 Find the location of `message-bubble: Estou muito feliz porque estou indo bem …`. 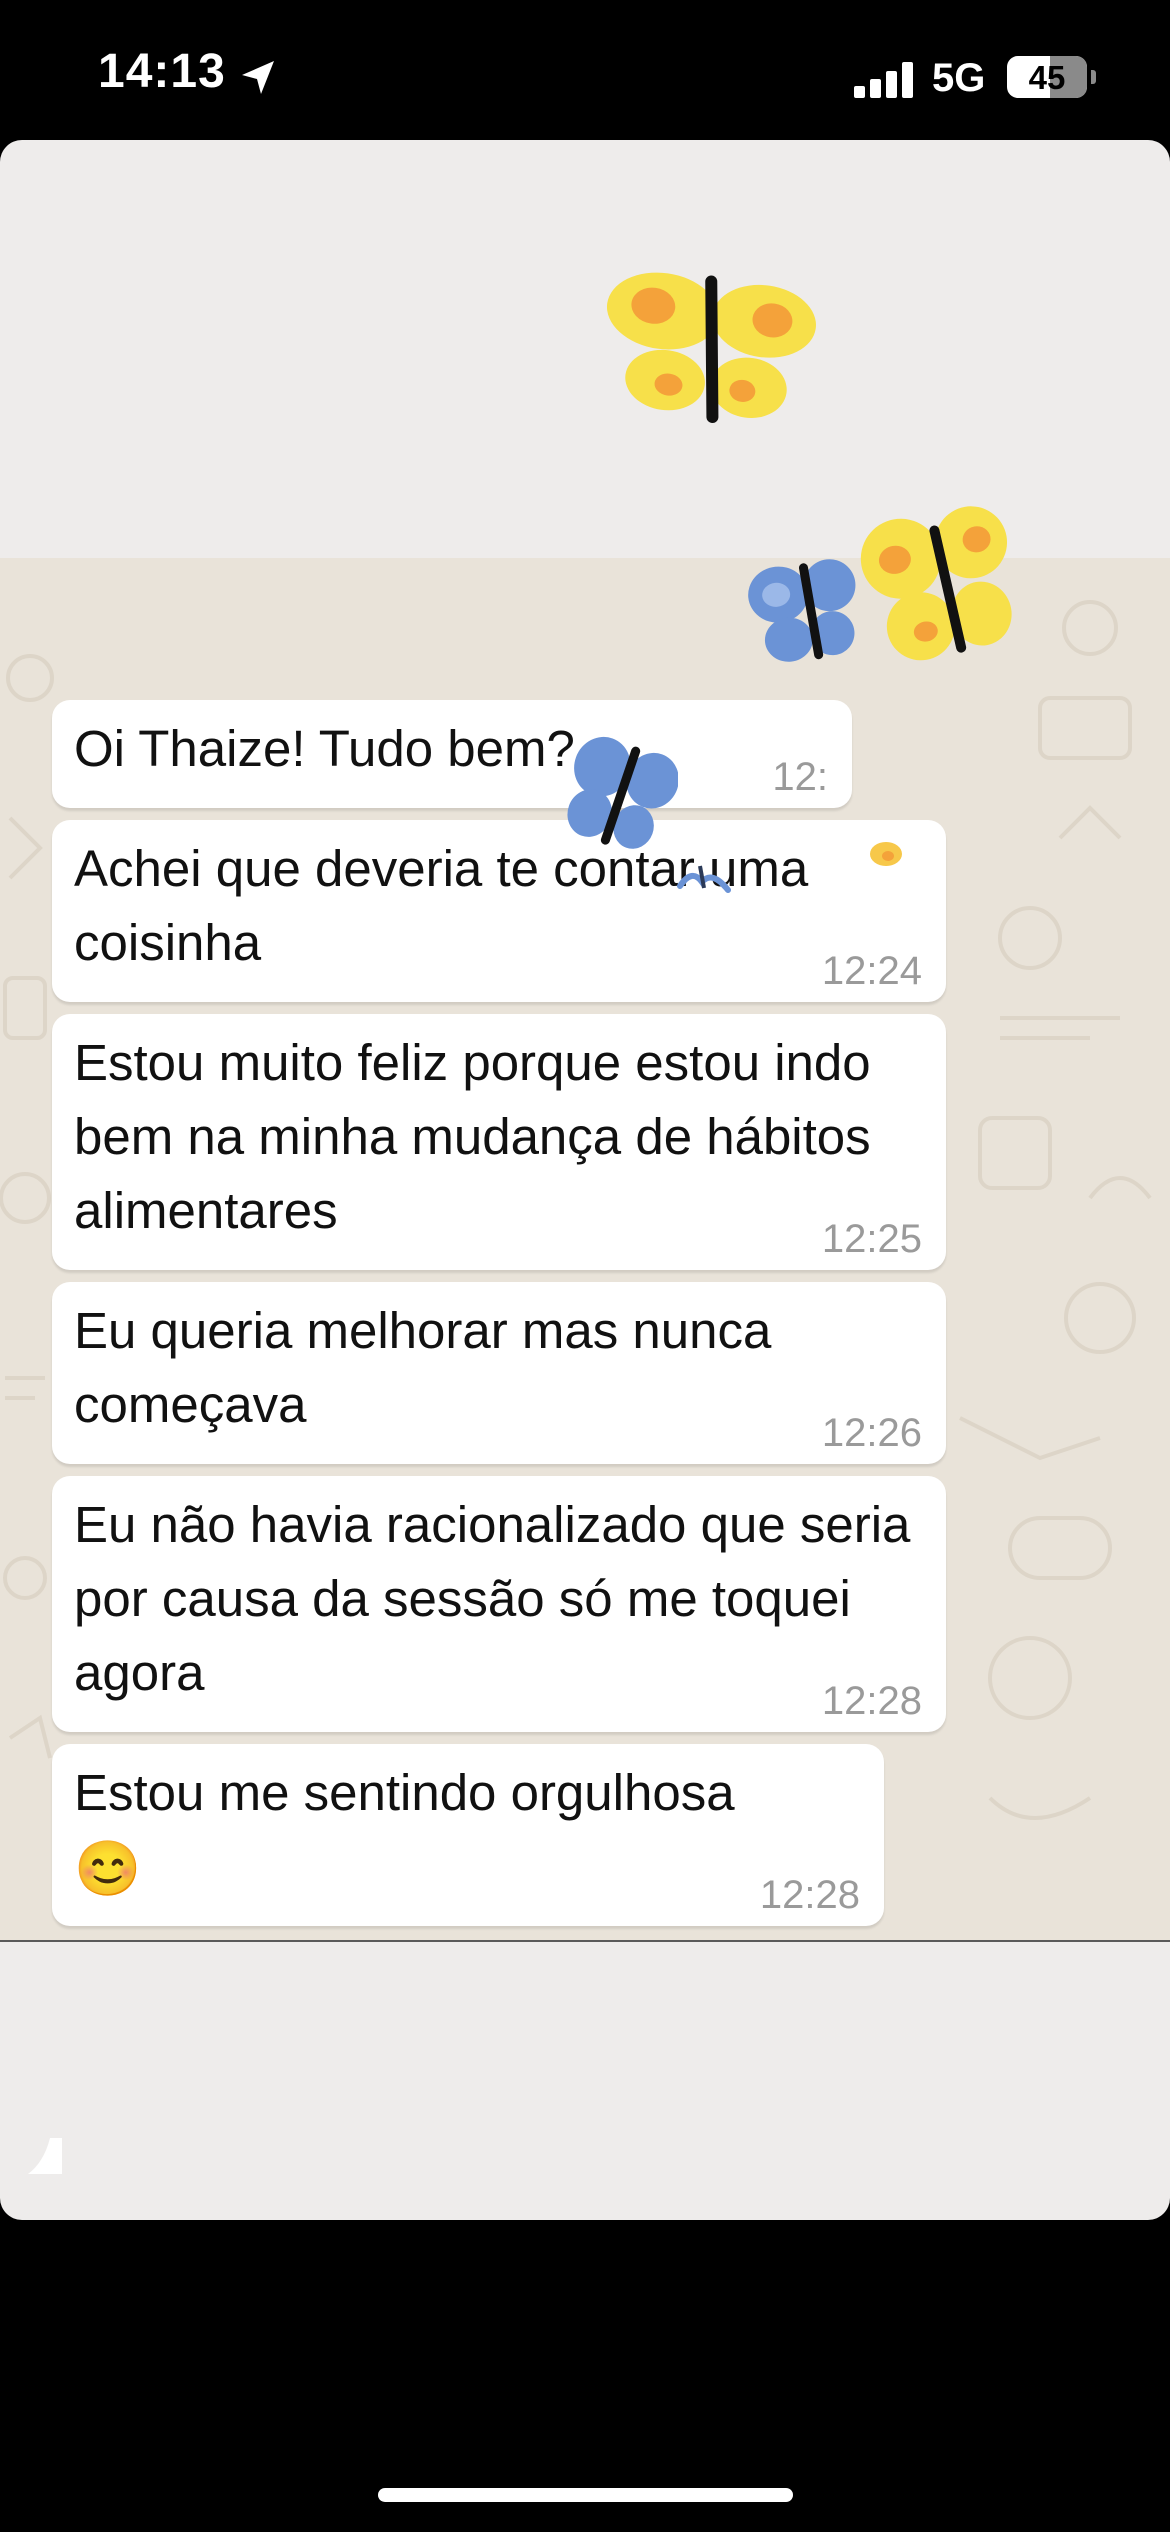

message-bubble: Estou muito feliz porque estou indo bem … is located at coordinates (499, 1142).